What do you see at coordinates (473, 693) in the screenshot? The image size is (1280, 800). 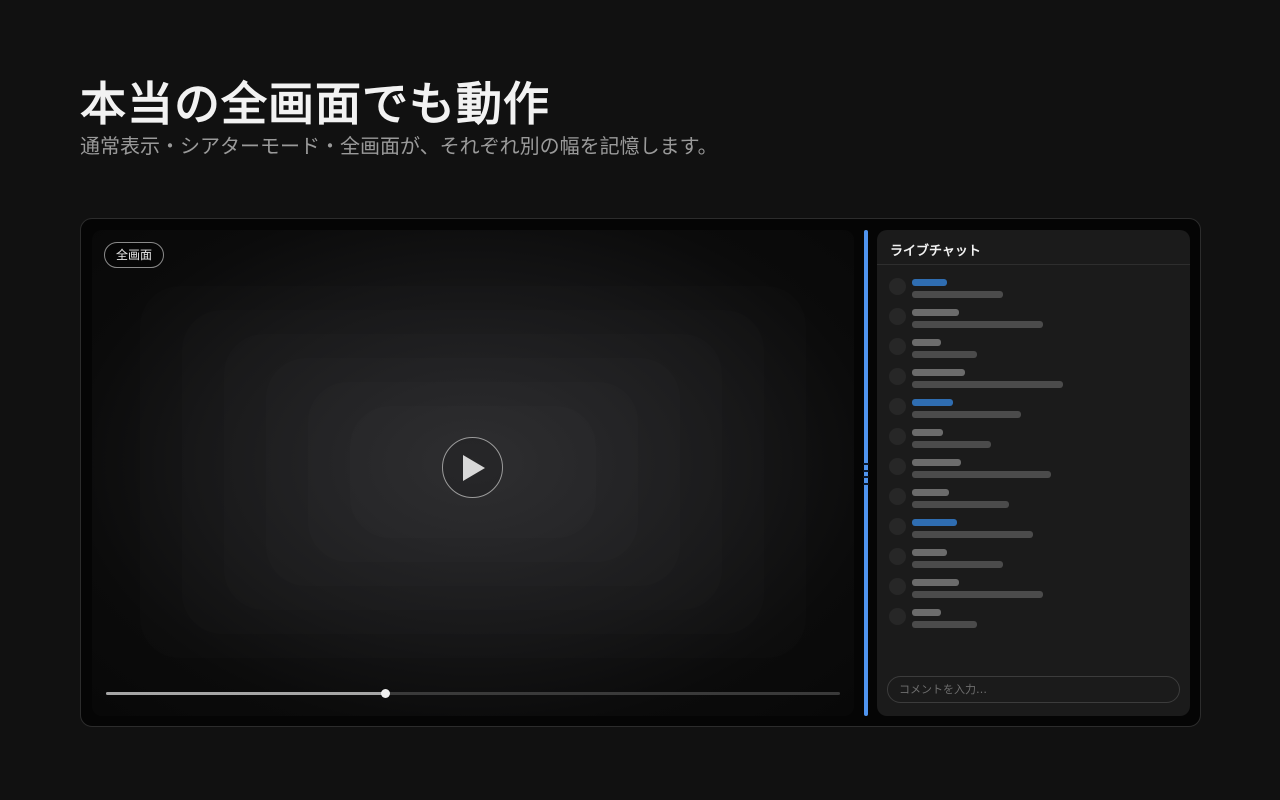 I see `seek-bar` at bounding box center [473, 693].